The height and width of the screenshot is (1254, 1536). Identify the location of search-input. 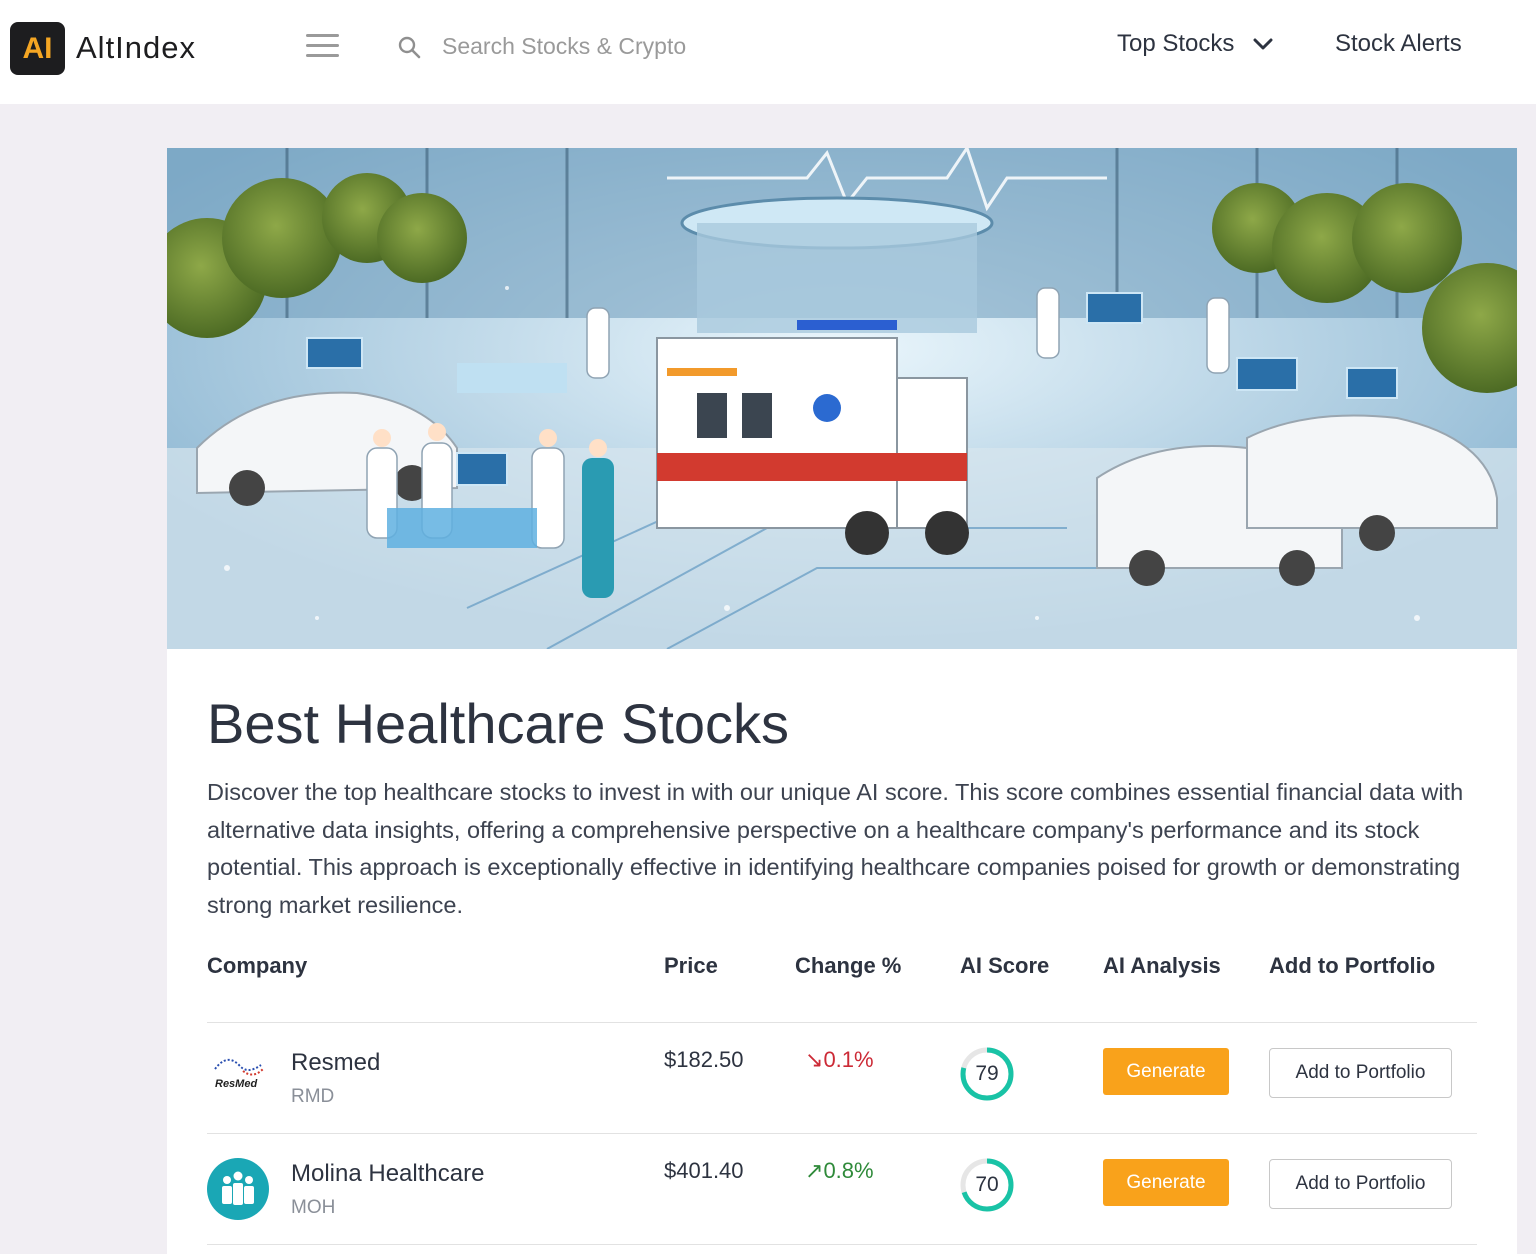
(622, 46).